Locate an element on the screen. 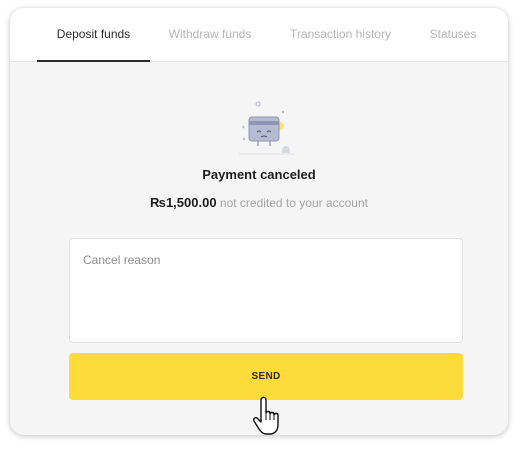 This screenshot has width=520, height=449. tab-deposit-funds: Deposit funds is located at coordinates (93, 35).